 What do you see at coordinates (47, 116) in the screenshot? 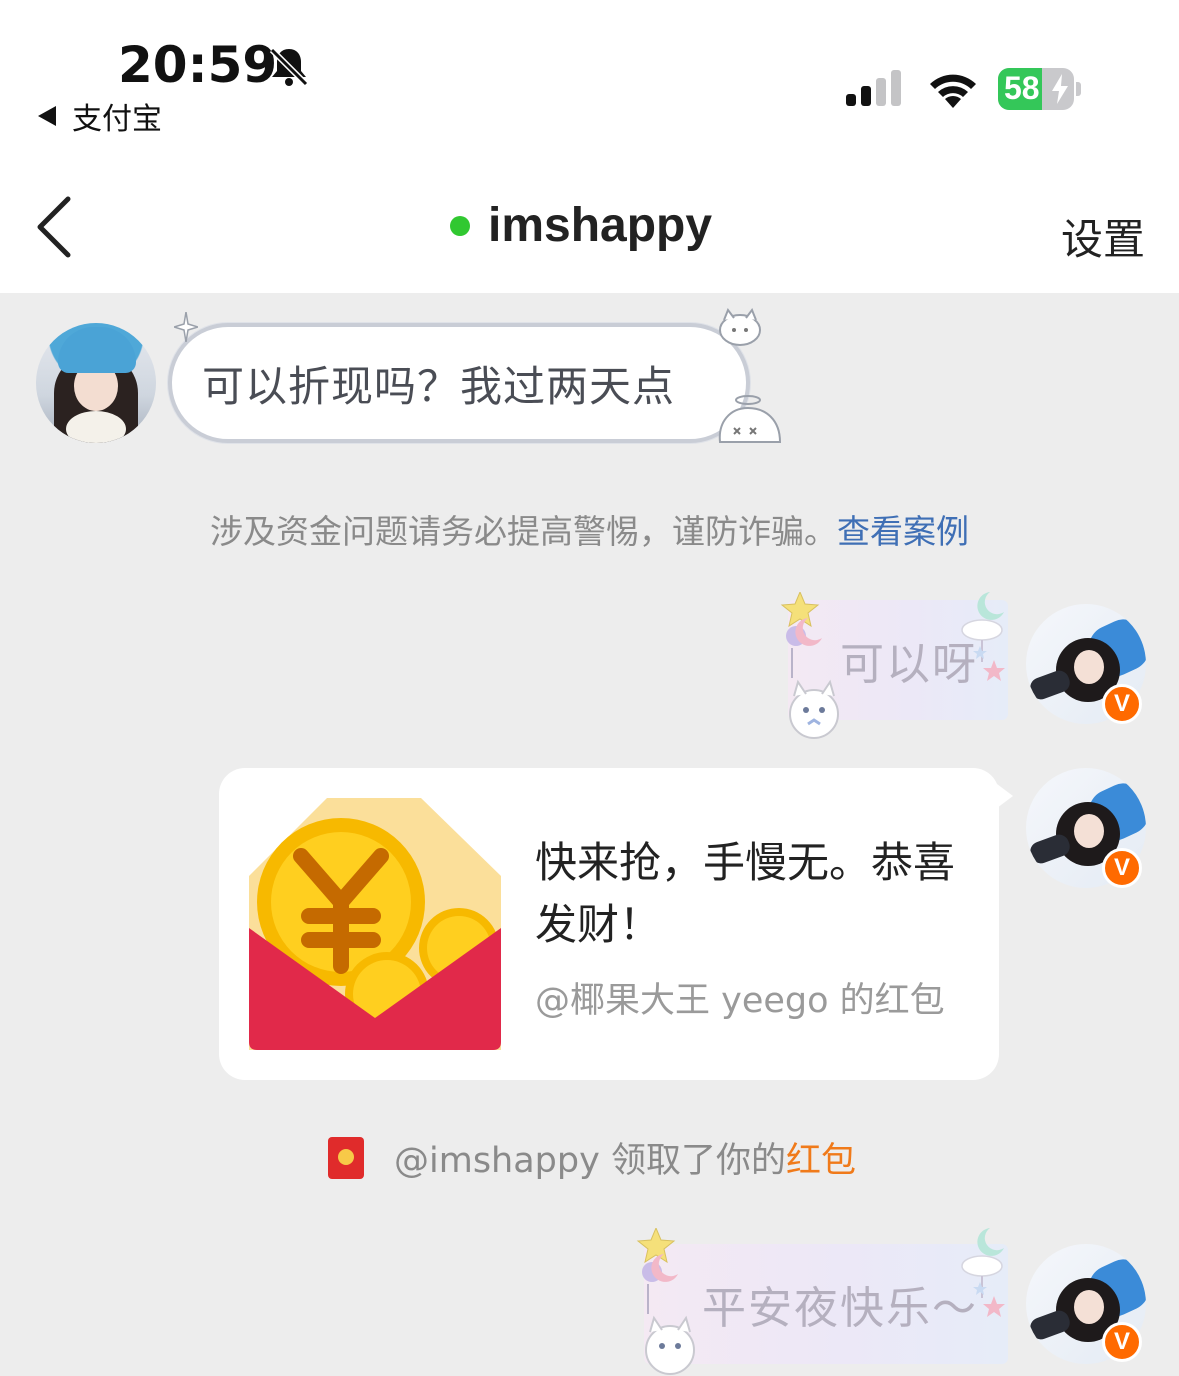
I see `back-triangle-icon` at bounding box center [47, 116].